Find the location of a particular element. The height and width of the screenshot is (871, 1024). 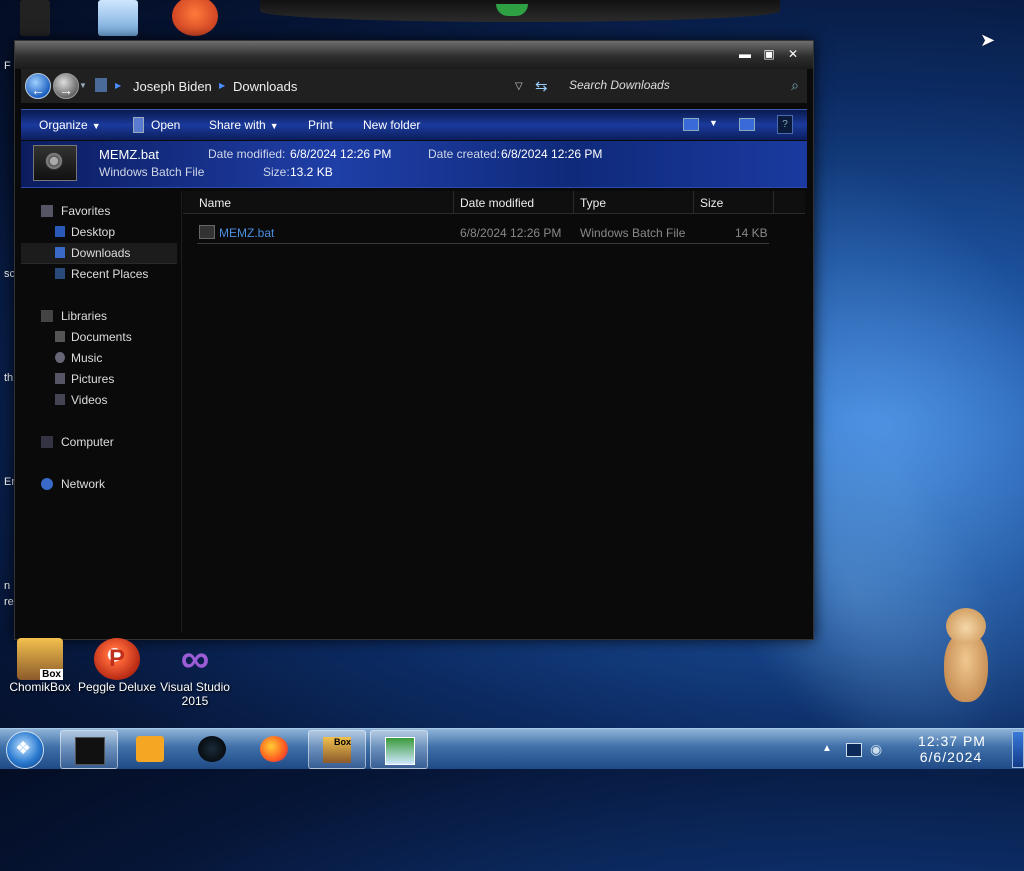

taskbar-chomikbox: Box is located at coordinates (337, 749).